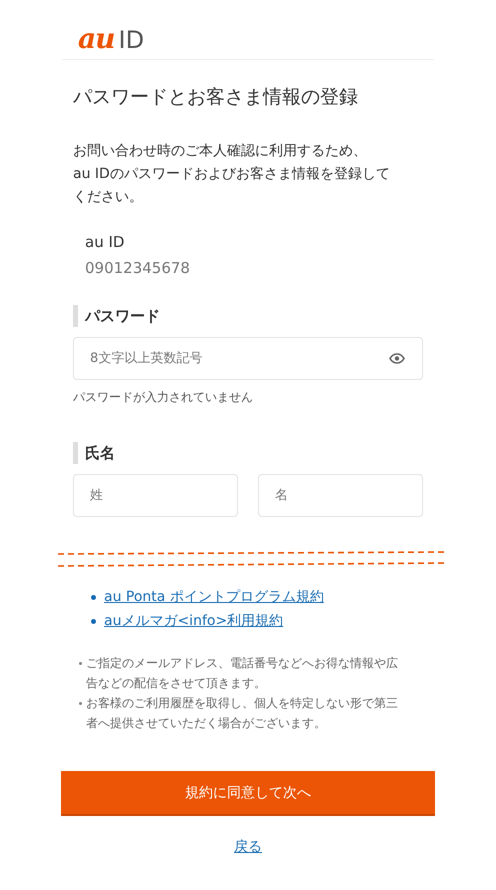  What do you see at coordinates (194, 621) in the screenshot?
I see `terms-link: auメルマガ<info>利用規約` at bounding box center [194, 621].